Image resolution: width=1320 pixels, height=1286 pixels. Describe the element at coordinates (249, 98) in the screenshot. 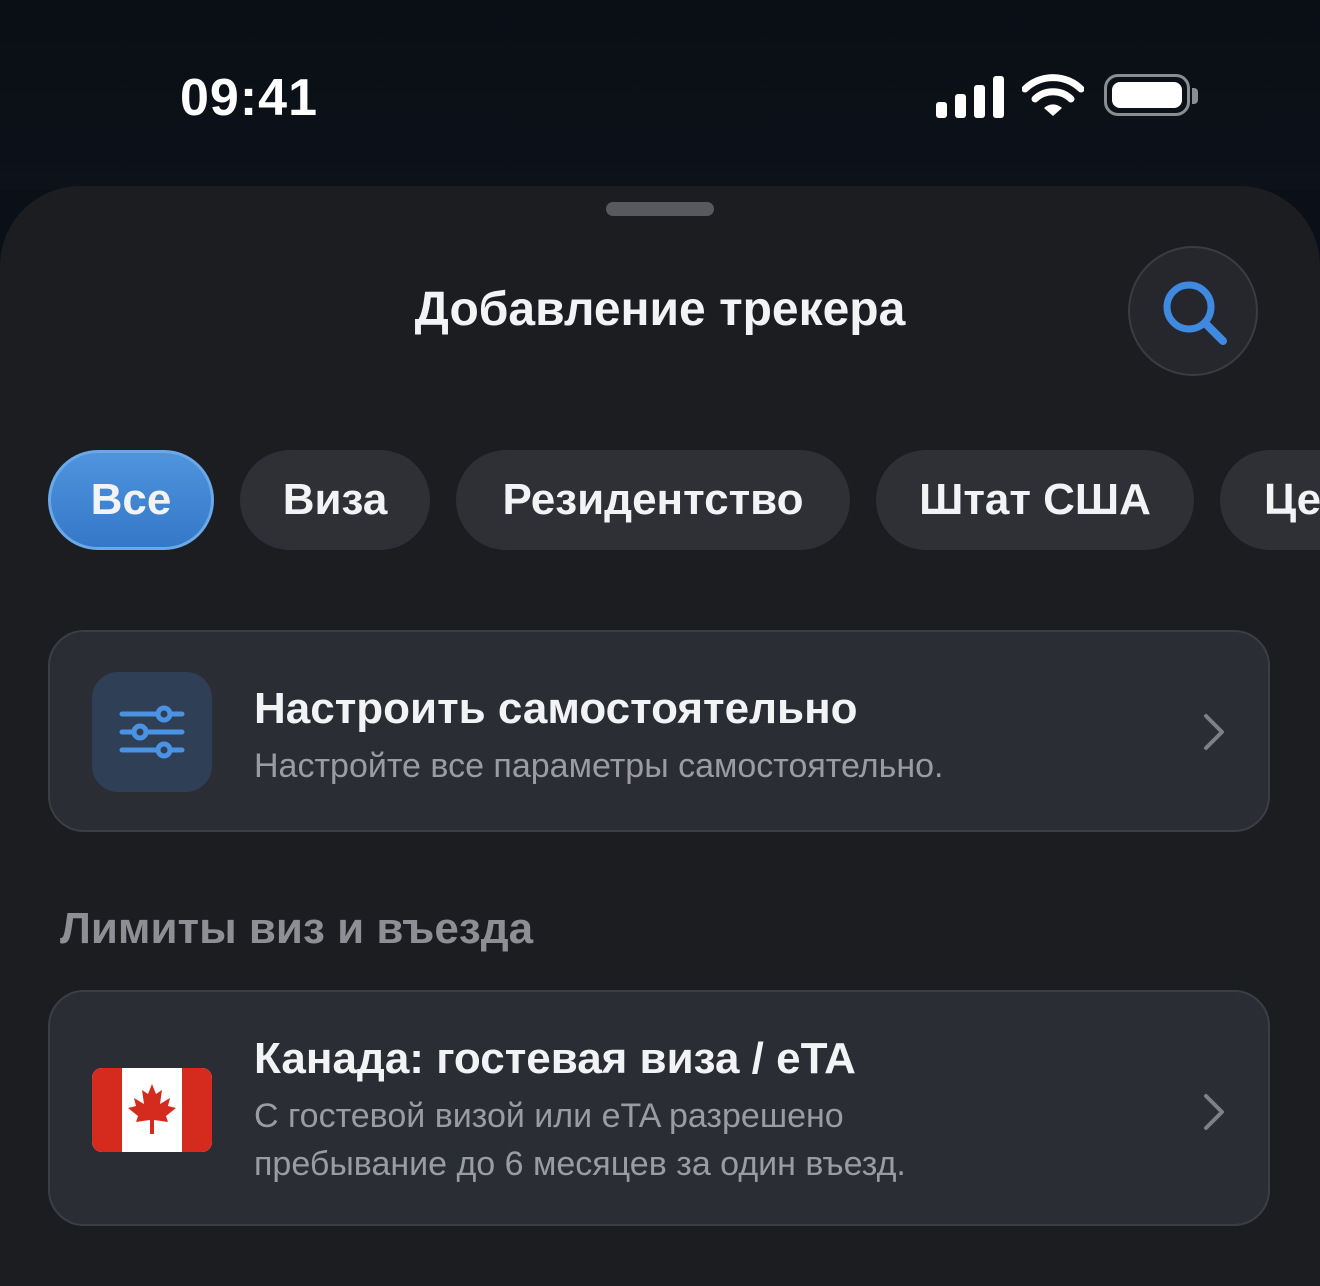

I see `status-time: 09:41` at that location.